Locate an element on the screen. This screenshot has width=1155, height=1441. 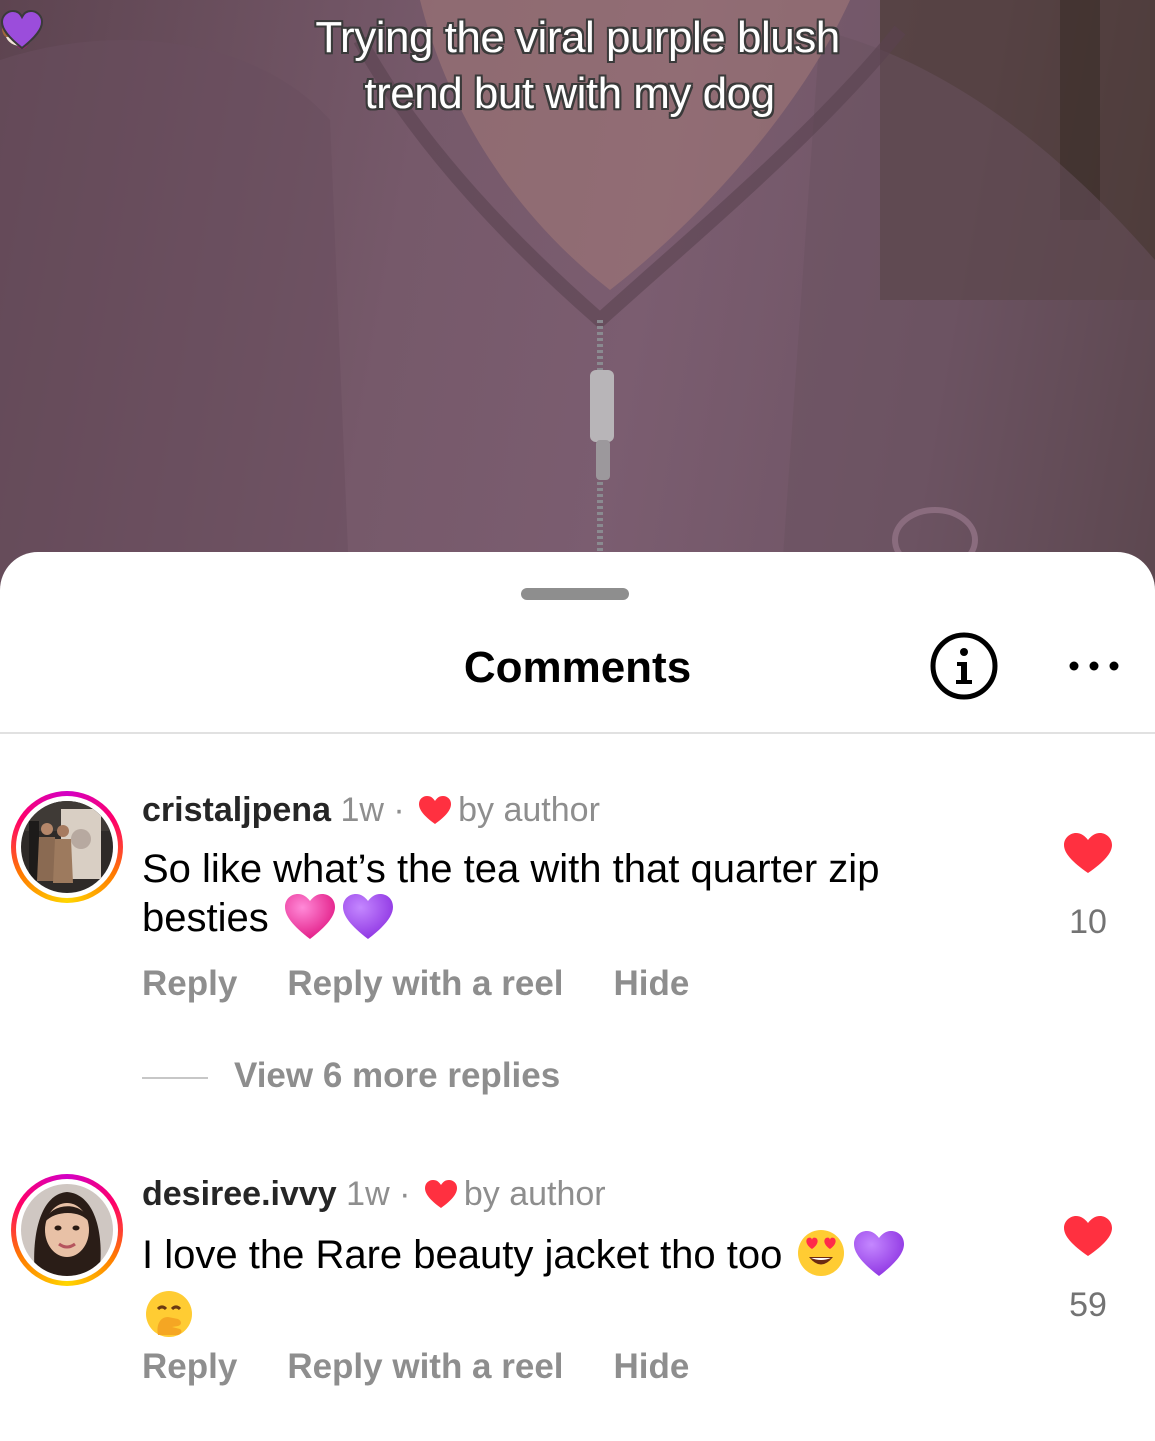
caption-line-2-text: trend but with my dog is located at coordinates (569, 93).